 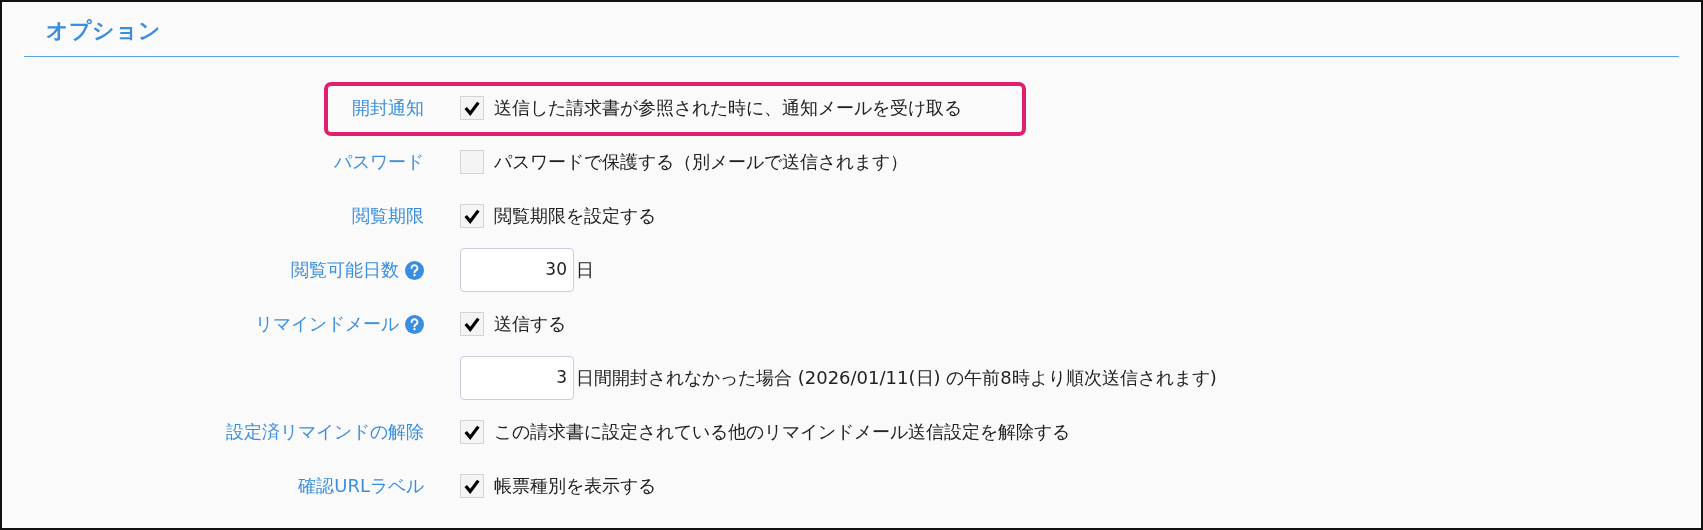 I want to click on checkbox-label: 閲覧期限を設定する, so click(x=575, y=216).